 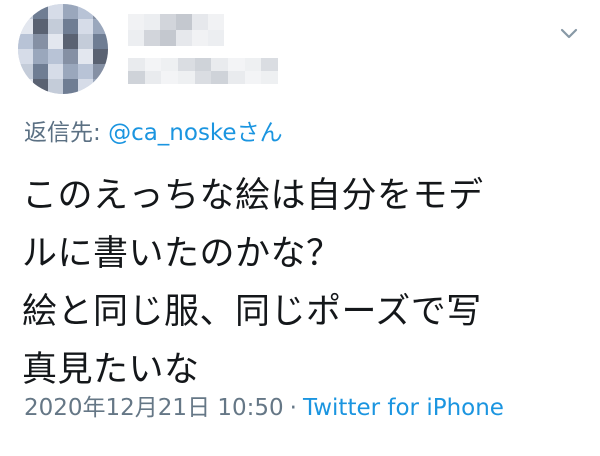 What do you see at coordinates (182, 254) in the screenshot?
I see `tweet-text-line: ルに書いたのかな？` at bounding box center [182, 254].